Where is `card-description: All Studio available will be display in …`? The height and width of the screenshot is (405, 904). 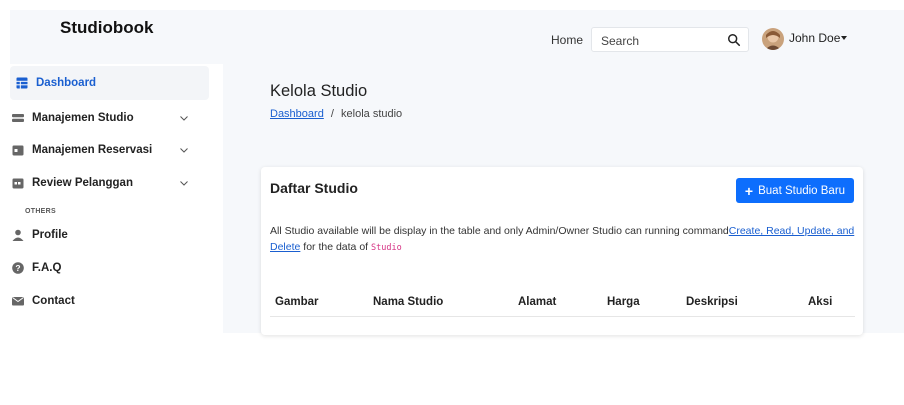
card-description: All Studio available will be display in … is located at coordinates (562, 239).